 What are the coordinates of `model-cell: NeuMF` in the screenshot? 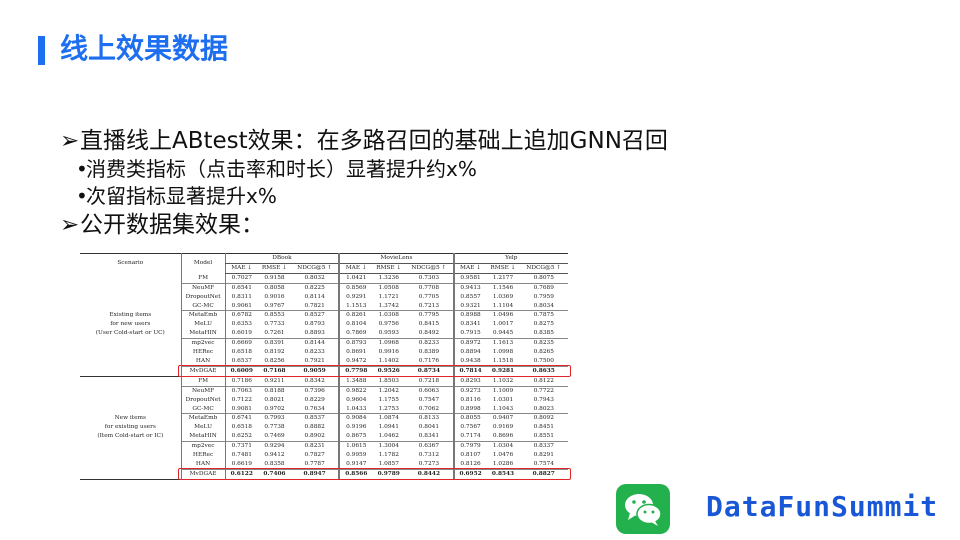 It's located at (203, 390).